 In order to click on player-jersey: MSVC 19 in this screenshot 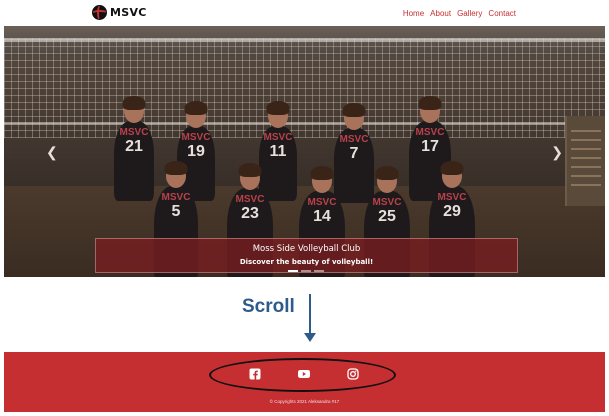, I will do `click(196, 143)`.